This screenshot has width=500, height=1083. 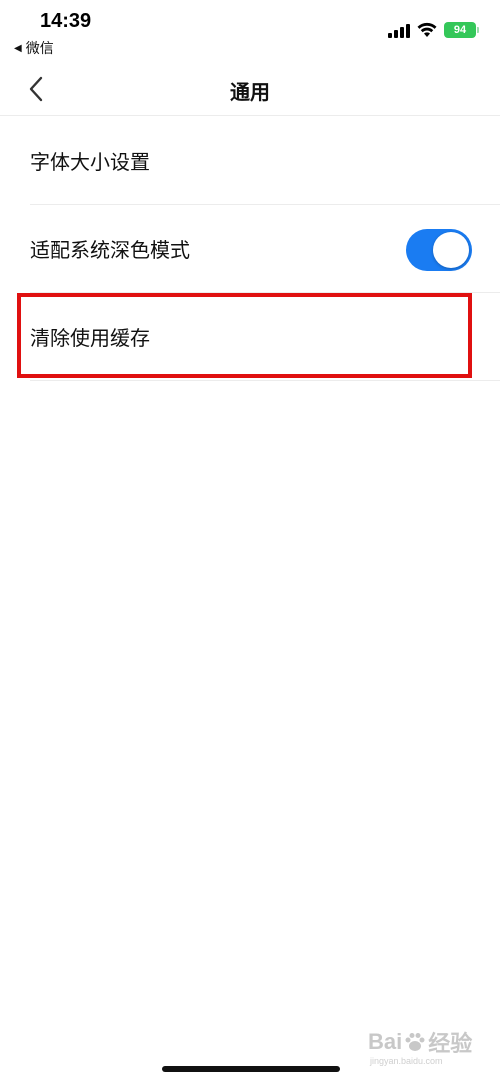 I want to click on settings-item-label: 字体大小设置, so click(x=90, y=162).